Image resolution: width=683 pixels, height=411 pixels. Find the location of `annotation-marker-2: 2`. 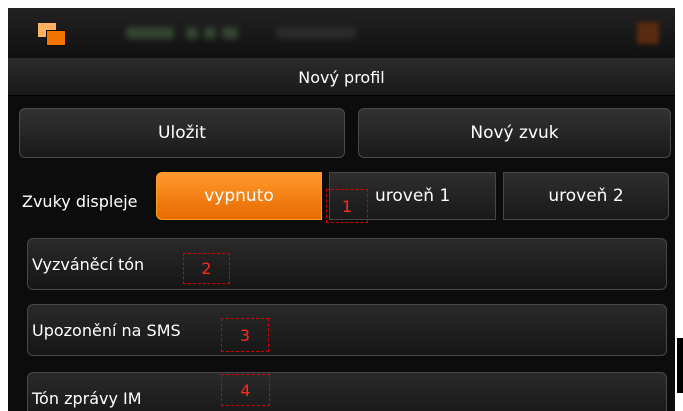

annotation-marker-2: 2 is located at coordinates (206, 268).